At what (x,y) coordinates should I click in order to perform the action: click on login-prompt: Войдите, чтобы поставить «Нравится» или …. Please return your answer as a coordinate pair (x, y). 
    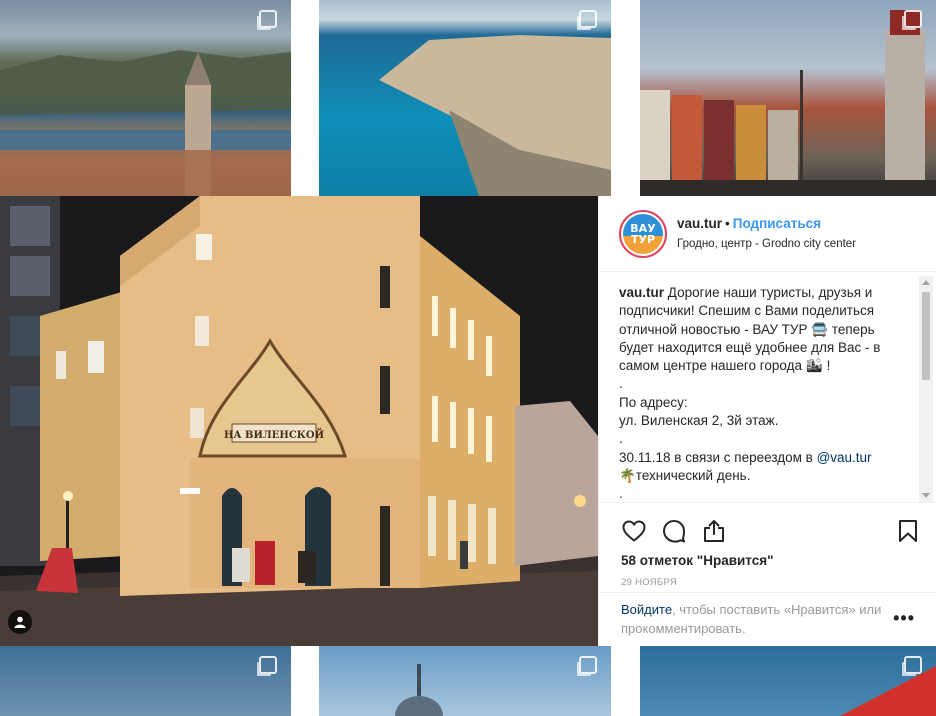
    Looking at the image, I should click on (767, 619).